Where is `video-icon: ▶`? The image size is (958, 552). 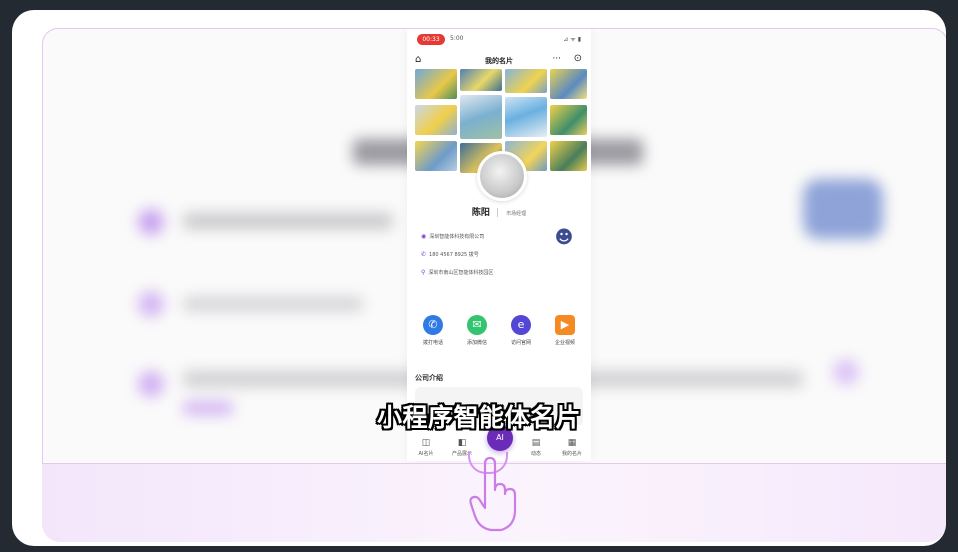 video-icon: ▶ is located at coordinates (565, 325).